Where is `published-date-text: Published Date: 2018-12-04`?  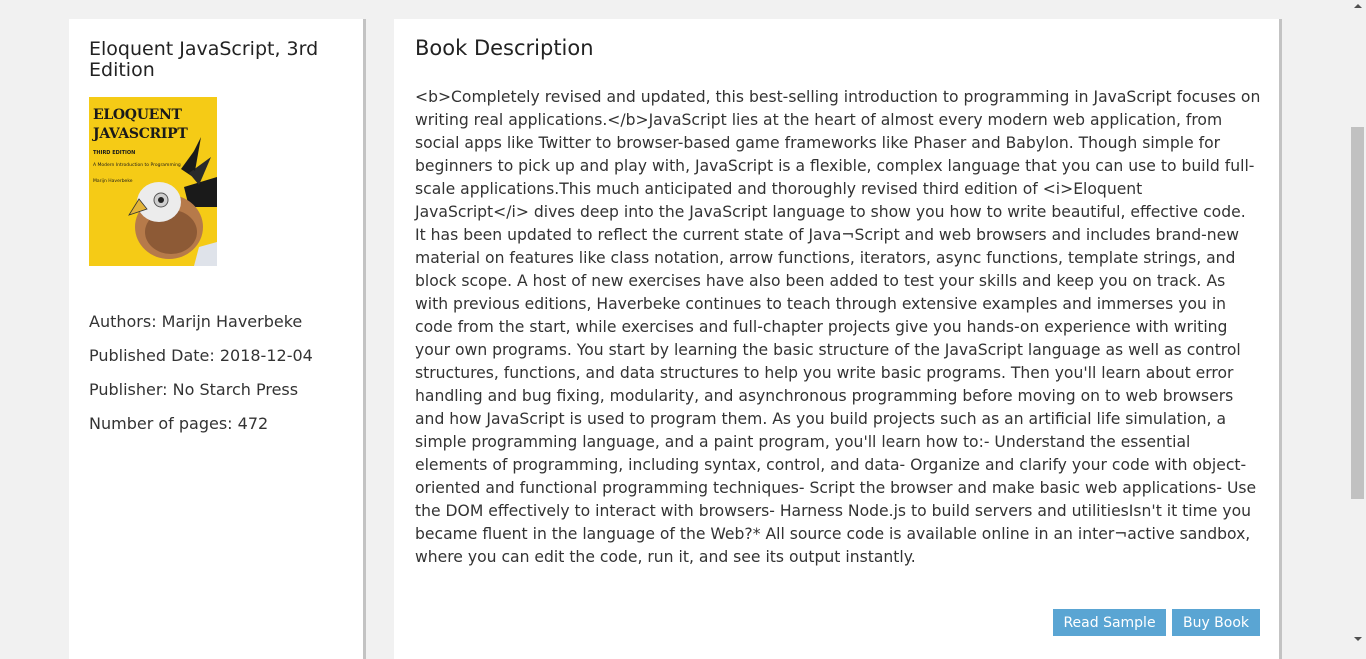 published-date-text: Published Date: 2018-12-04 is located at coordinates (201, 355).